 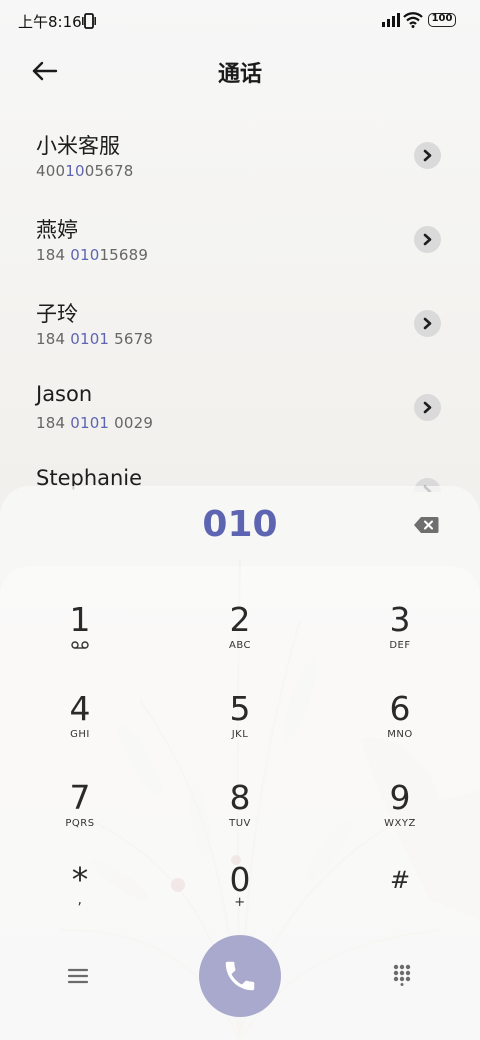 What do you see at coordinates (240, 636) in the screenshot?
I see `key-2: 2 ABC` at bounding box center [240, 636].